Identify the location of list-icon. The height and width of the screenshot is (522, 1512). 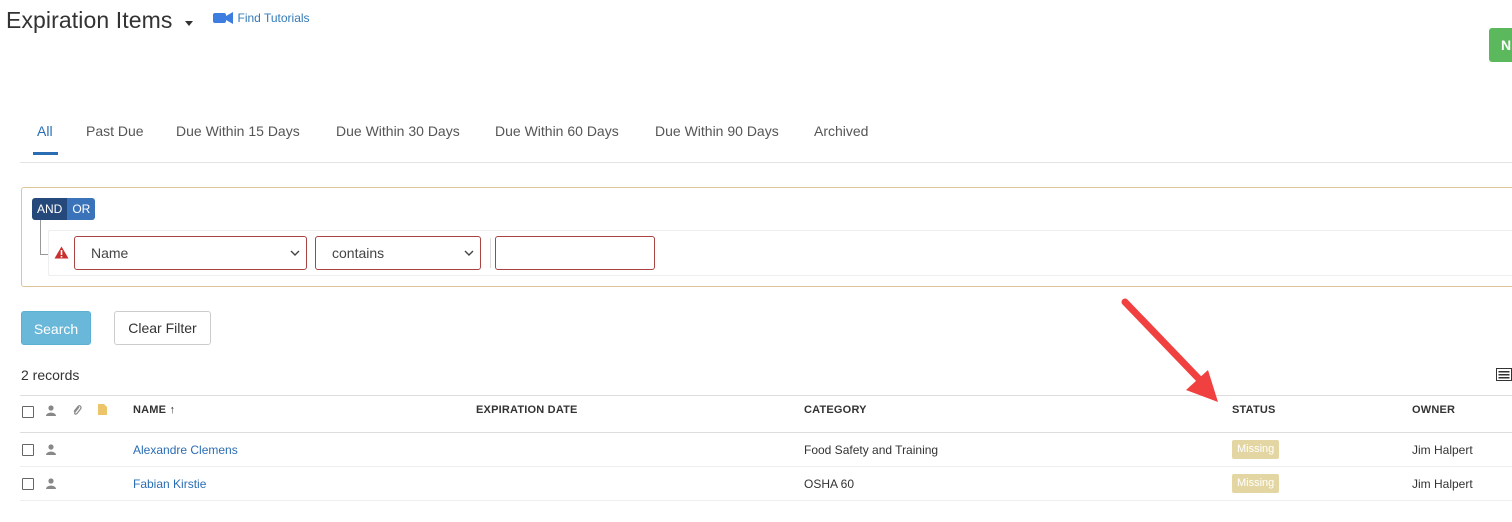
(1504, 374).